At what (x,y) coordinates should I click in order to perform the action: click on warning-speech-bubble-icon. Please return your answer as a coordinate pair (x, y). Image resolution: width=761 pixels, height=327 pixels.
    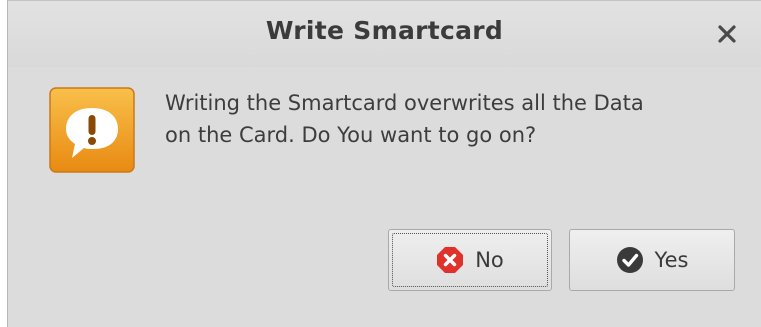
    Looking at the image, I should click on (92, 130).